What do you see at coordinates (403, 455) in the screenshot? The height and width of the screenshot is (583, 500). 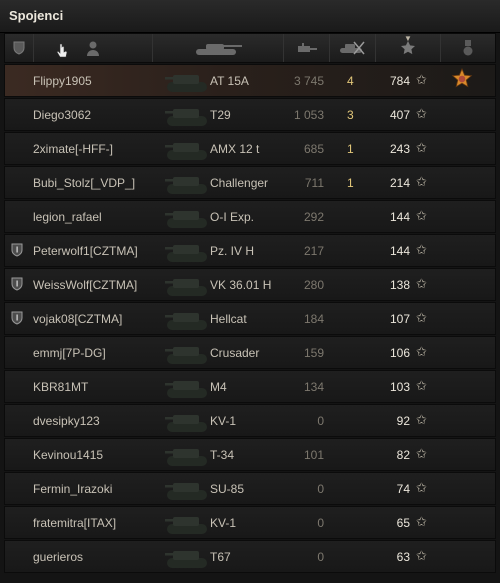 I see `xp-value: 82` at bounding box center [403, 455].